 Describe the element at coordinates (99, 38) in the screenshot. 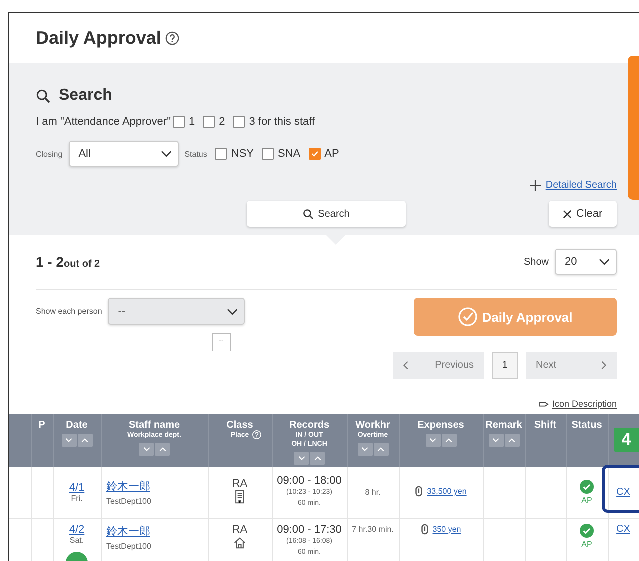

I see `page-title: Daily Approval` at that location.